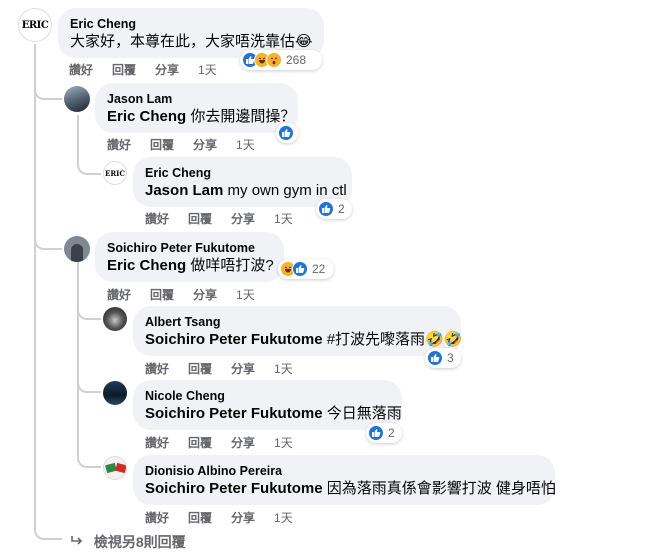  What do you see at coordinates (77, 99) in the screenshot?
I see `avatar-jason-lam` at bounding box center [77, 99].